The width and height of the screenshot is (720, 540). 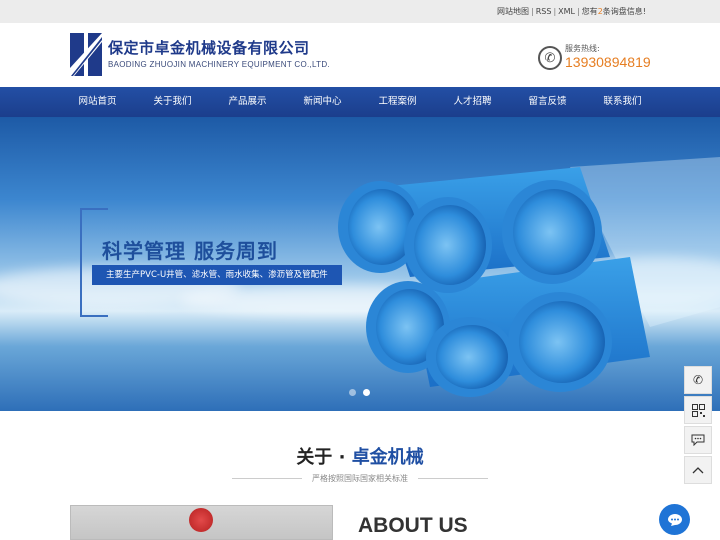 I want to click on chat-bubble-icon, so click(x=674, y=519).